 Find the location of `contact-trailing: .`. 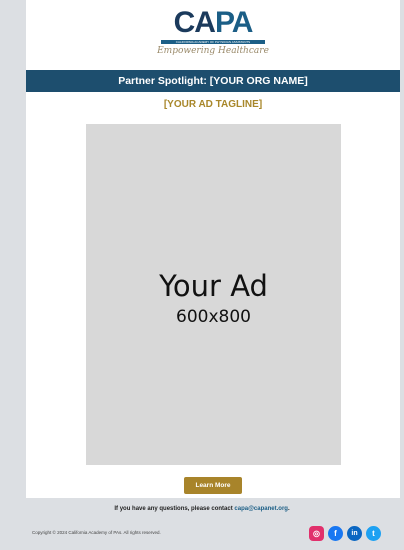

contact-trailing: . is located at coordinates (288, 509).